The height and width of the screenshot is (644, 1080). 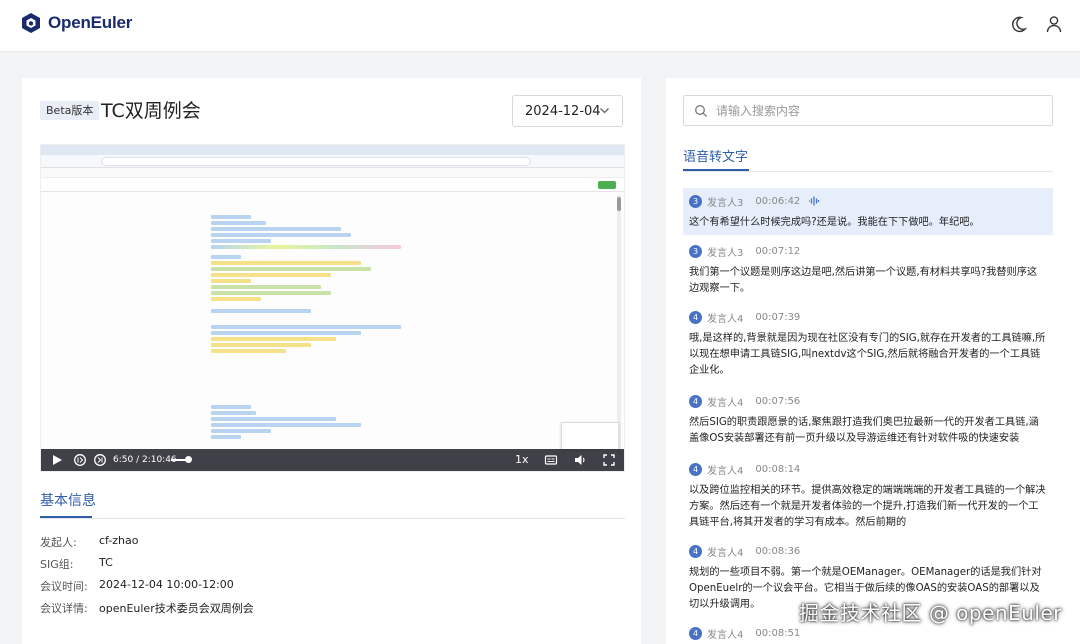 I want to click on recorded-scrollbar, so click(x=619, y=325).